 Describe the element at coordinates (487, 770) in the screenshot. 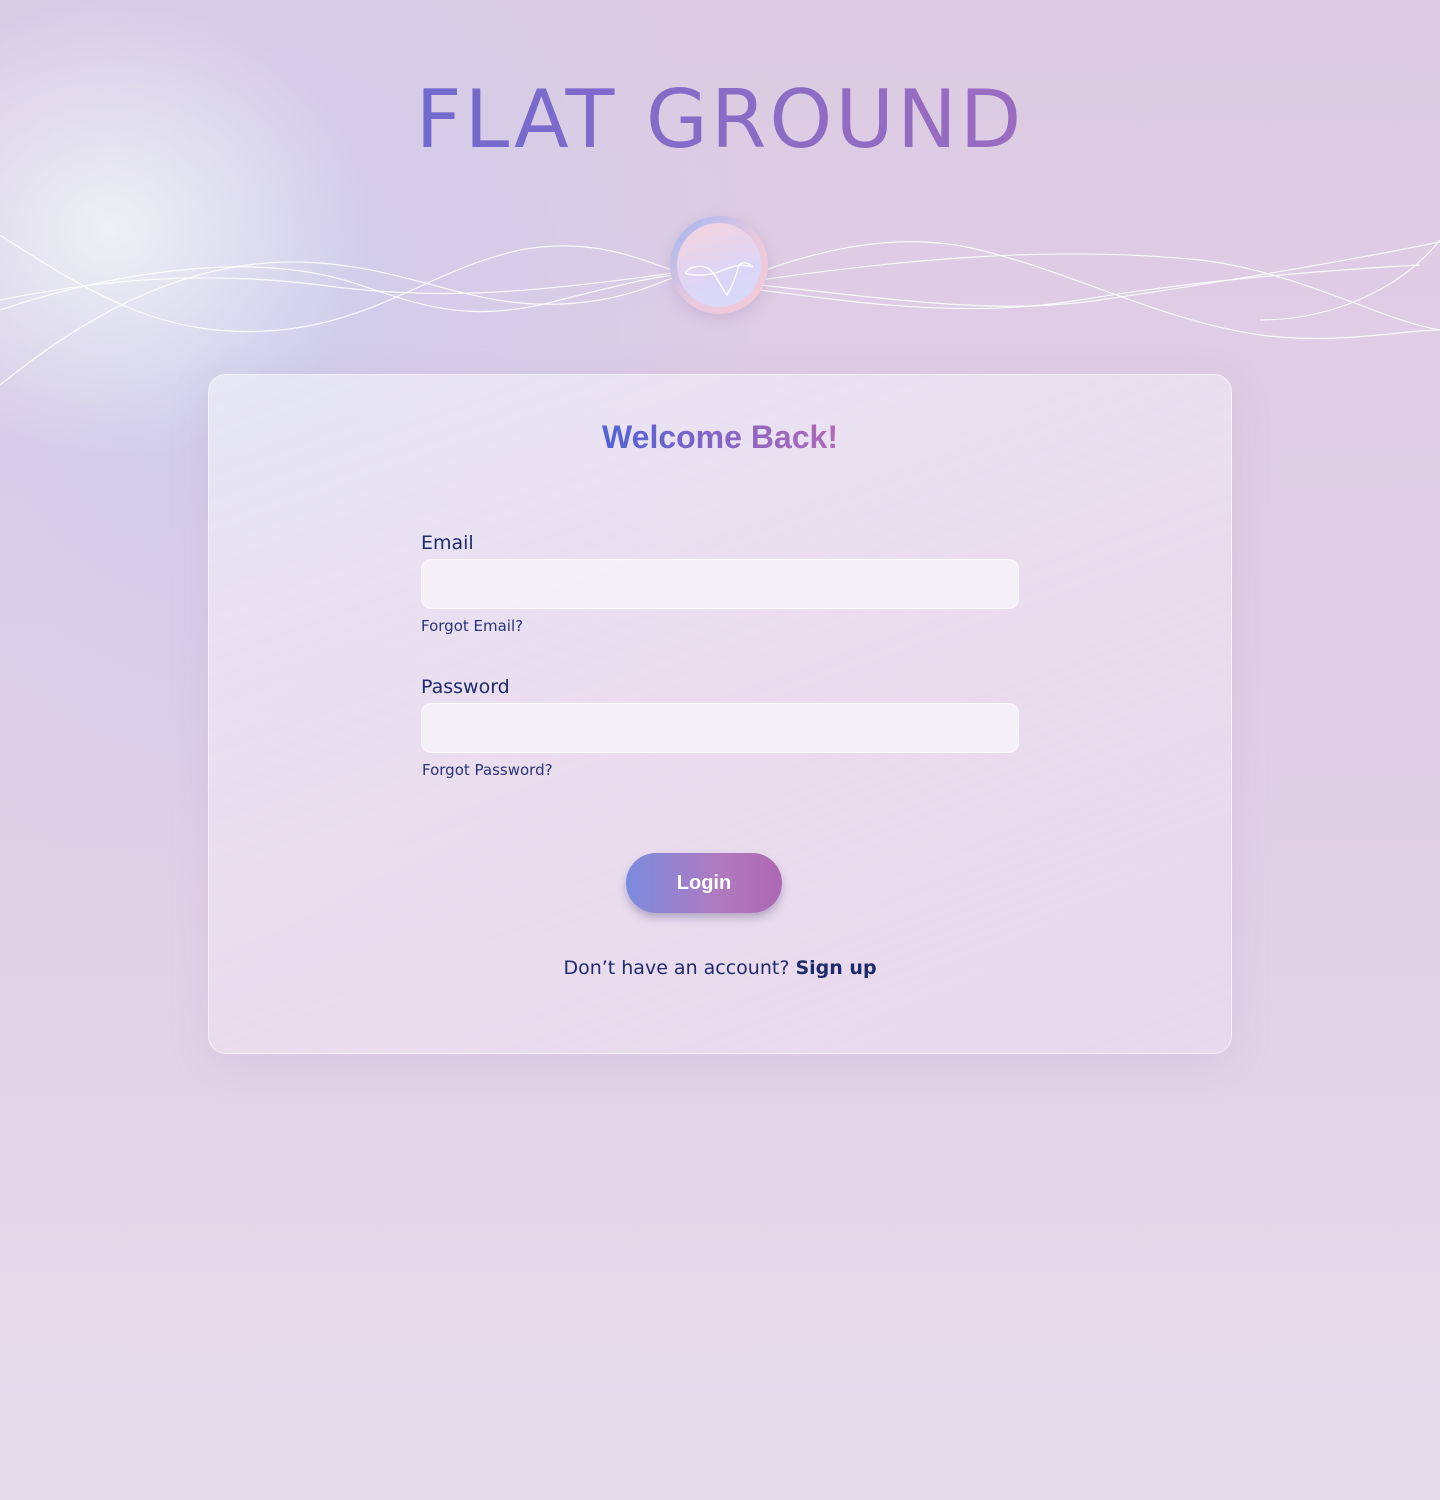

I see `forgot-password-link: Forgot Password?` at that location.